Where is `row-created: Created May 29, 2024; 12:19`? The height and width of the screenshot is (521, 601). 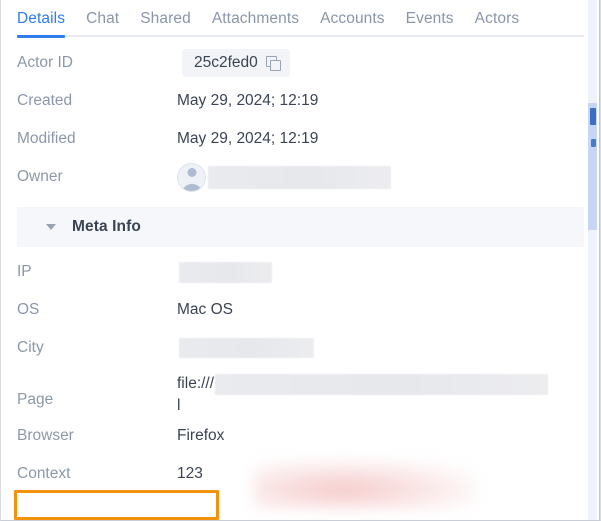 row-created: Created May 29, 2024; 12:19 is located at coordinates (300, 101).